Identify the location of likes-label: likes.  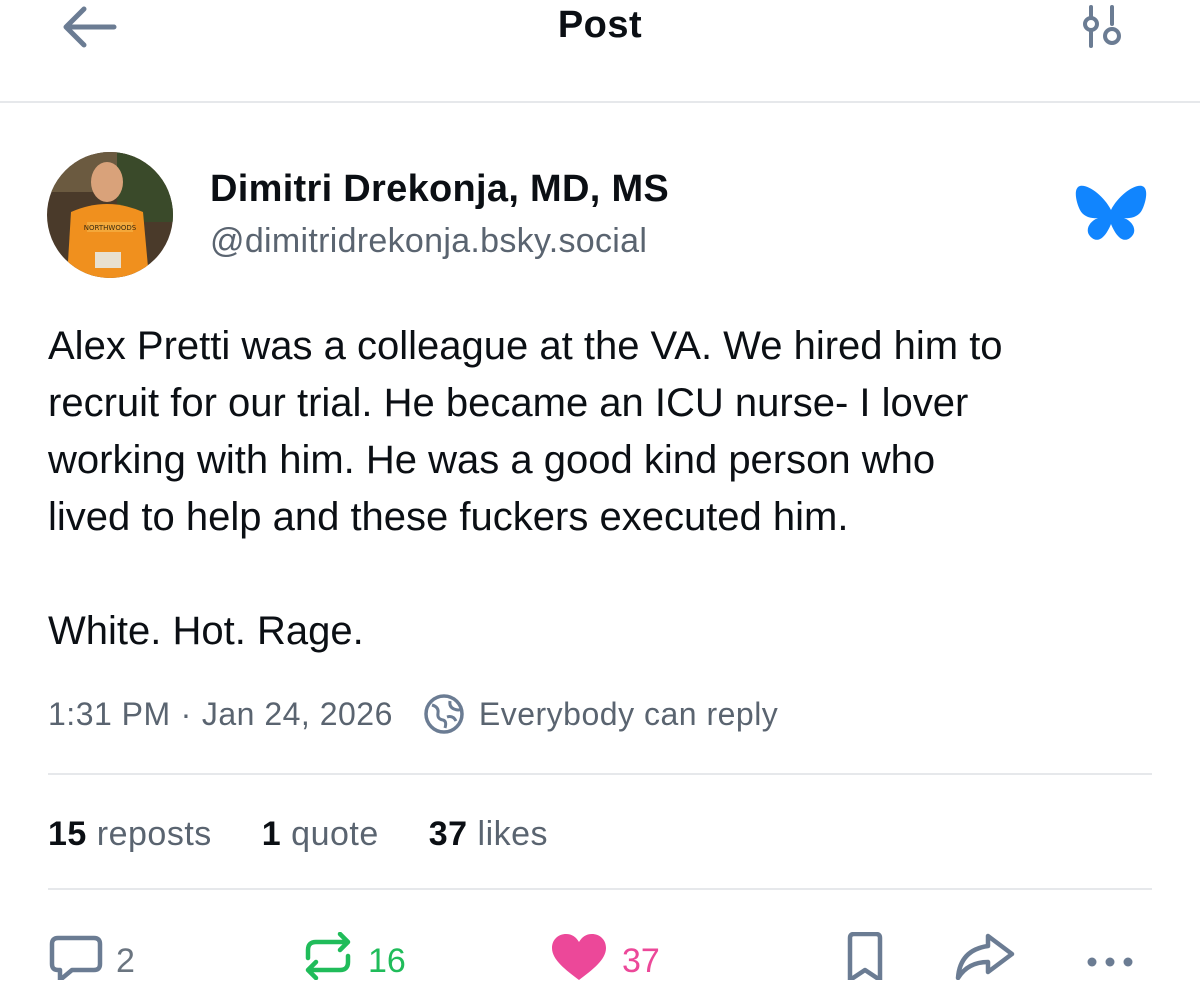
(513, 833).